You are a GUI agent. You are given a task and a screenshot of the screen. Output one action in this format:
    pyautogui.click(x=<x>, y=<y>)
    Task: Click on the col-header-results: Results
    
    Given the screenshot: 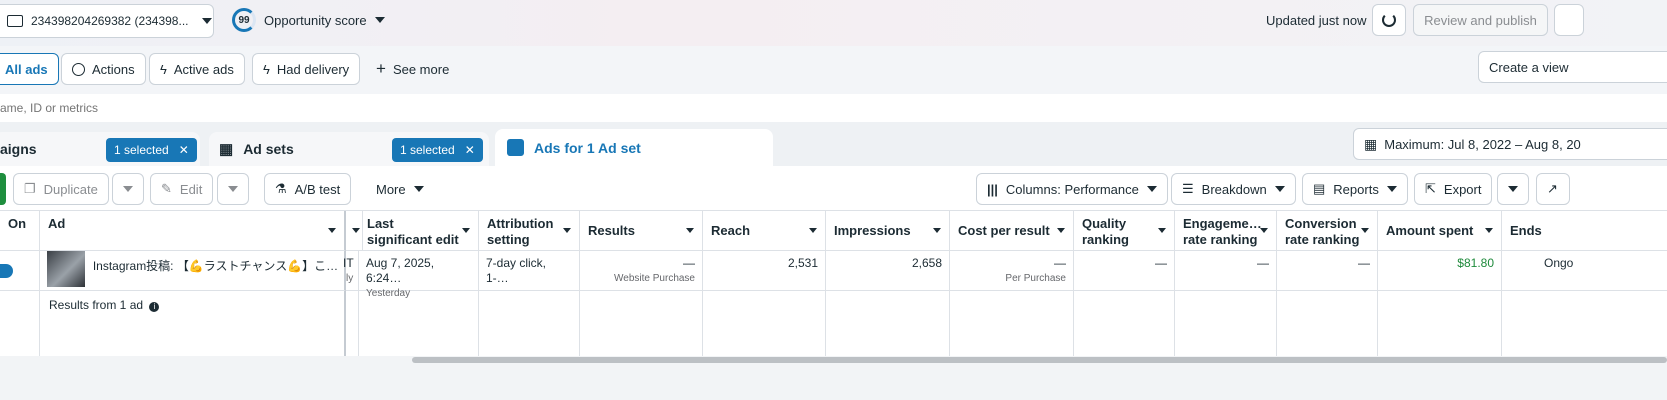 What is the action you would take?
    pyautogui.click(x=641, y=231)
    